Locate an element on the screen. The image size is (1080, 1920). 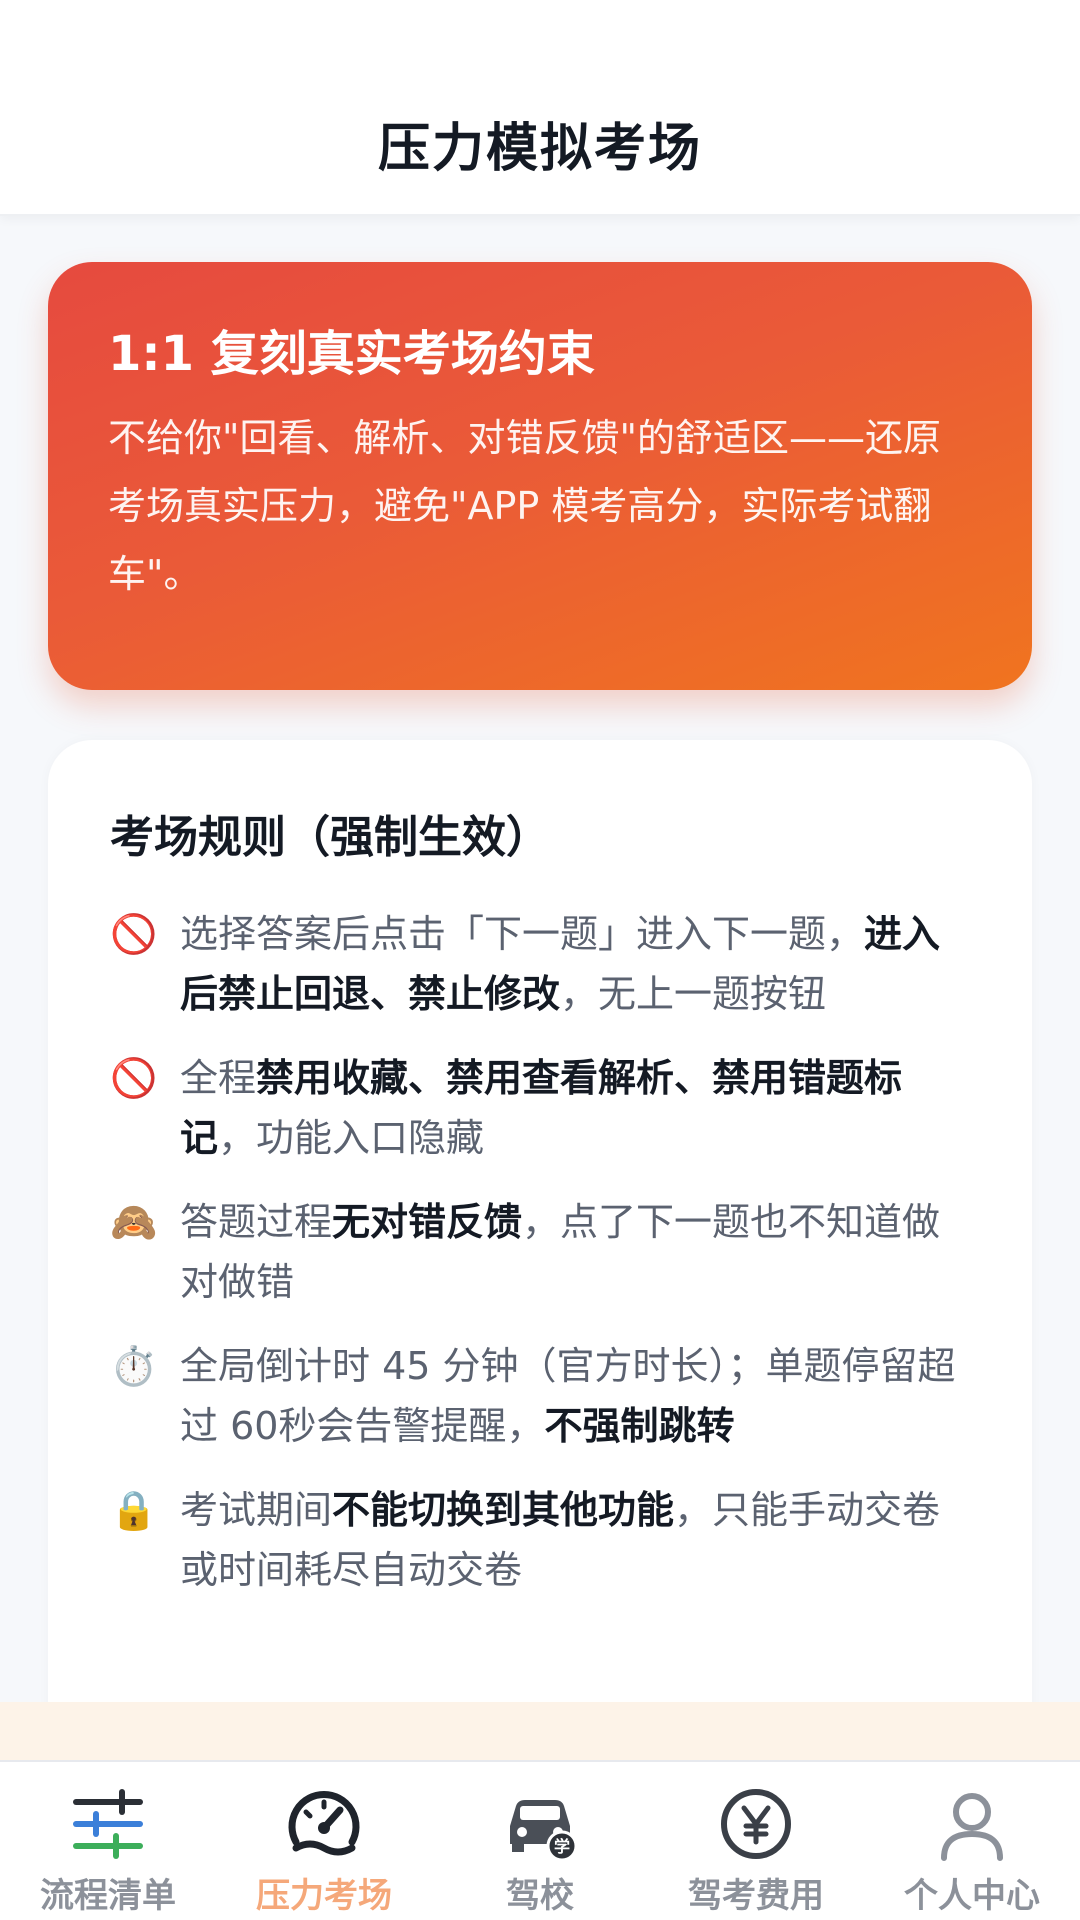
rule-emphasis: 无对错反馈 is located at coordinates (427, 1222).